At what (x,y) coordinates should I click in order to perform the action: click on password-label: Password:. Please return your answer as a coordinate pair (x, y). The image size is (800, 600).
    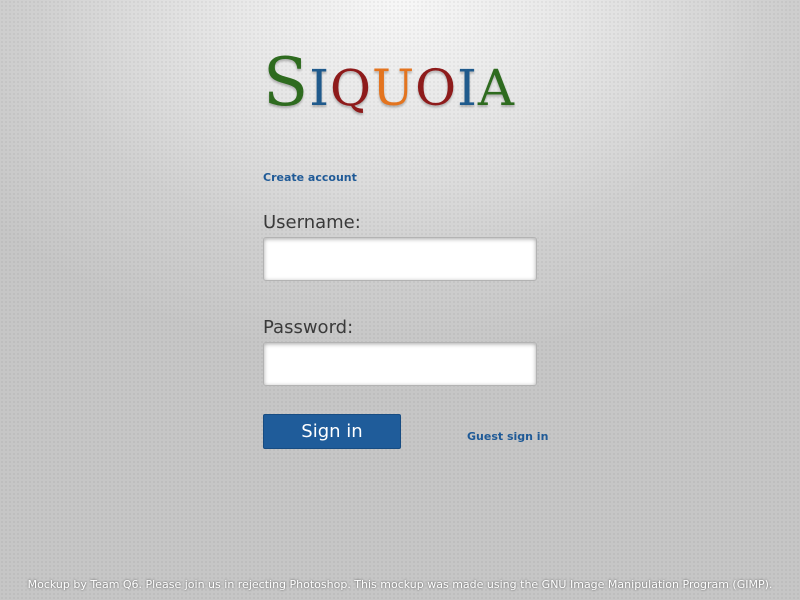
    Looking at the image, I should click on (308, 327).